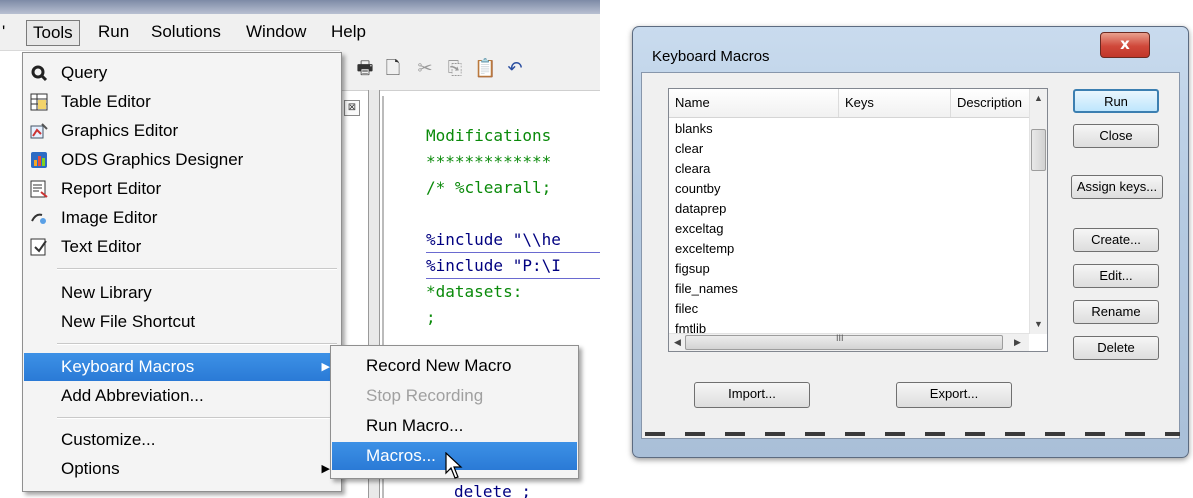  I want to click on menu-item-record-new-macro: Record New Macro, so click(454, 366).